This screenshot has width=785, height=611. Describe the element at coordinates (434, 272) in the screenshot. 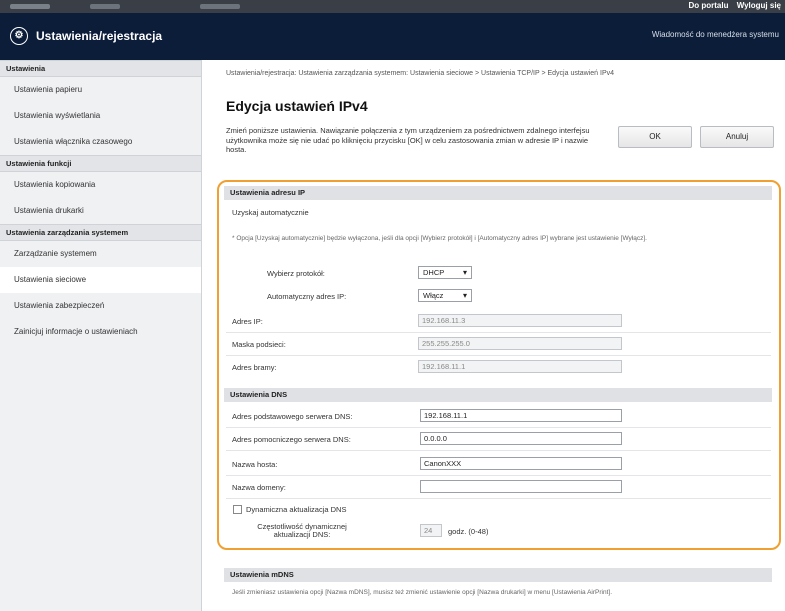

I see `protocol-value: DHCP` at that location.